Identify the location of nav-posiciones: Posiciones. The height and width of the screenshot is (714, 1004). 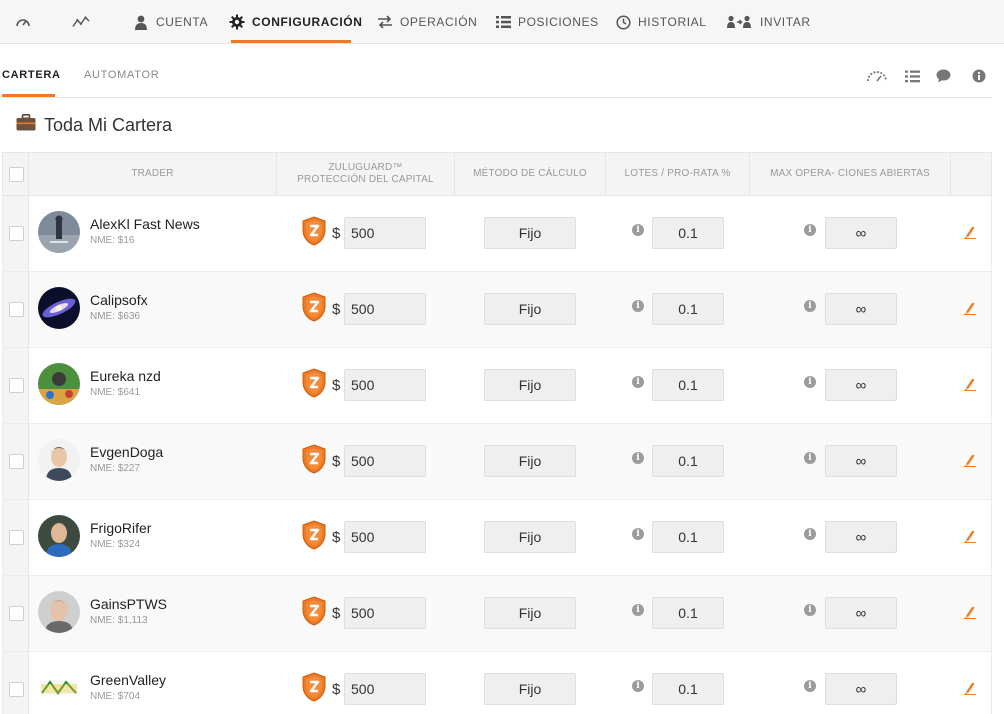
(546, 22).